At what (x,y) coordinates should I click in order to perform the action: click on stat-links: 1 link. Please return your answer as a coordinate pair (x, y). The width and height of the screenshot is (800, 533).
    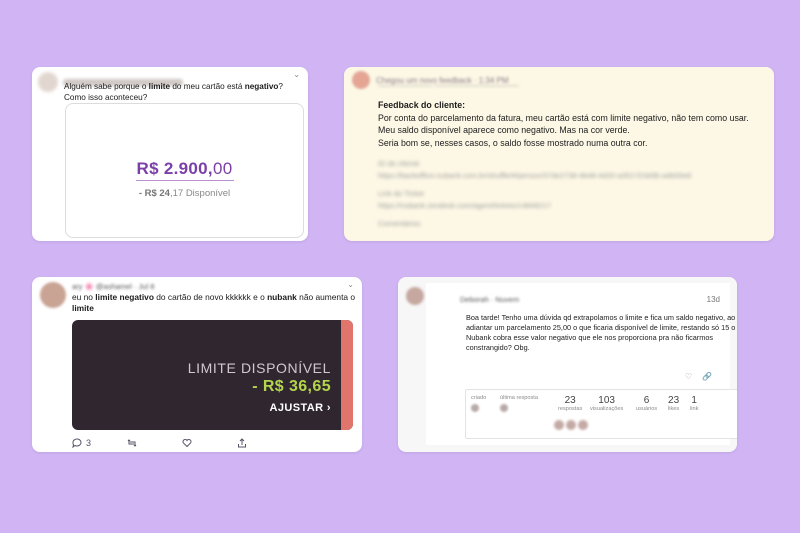
    Looking at the image, I should click on (694, 403).